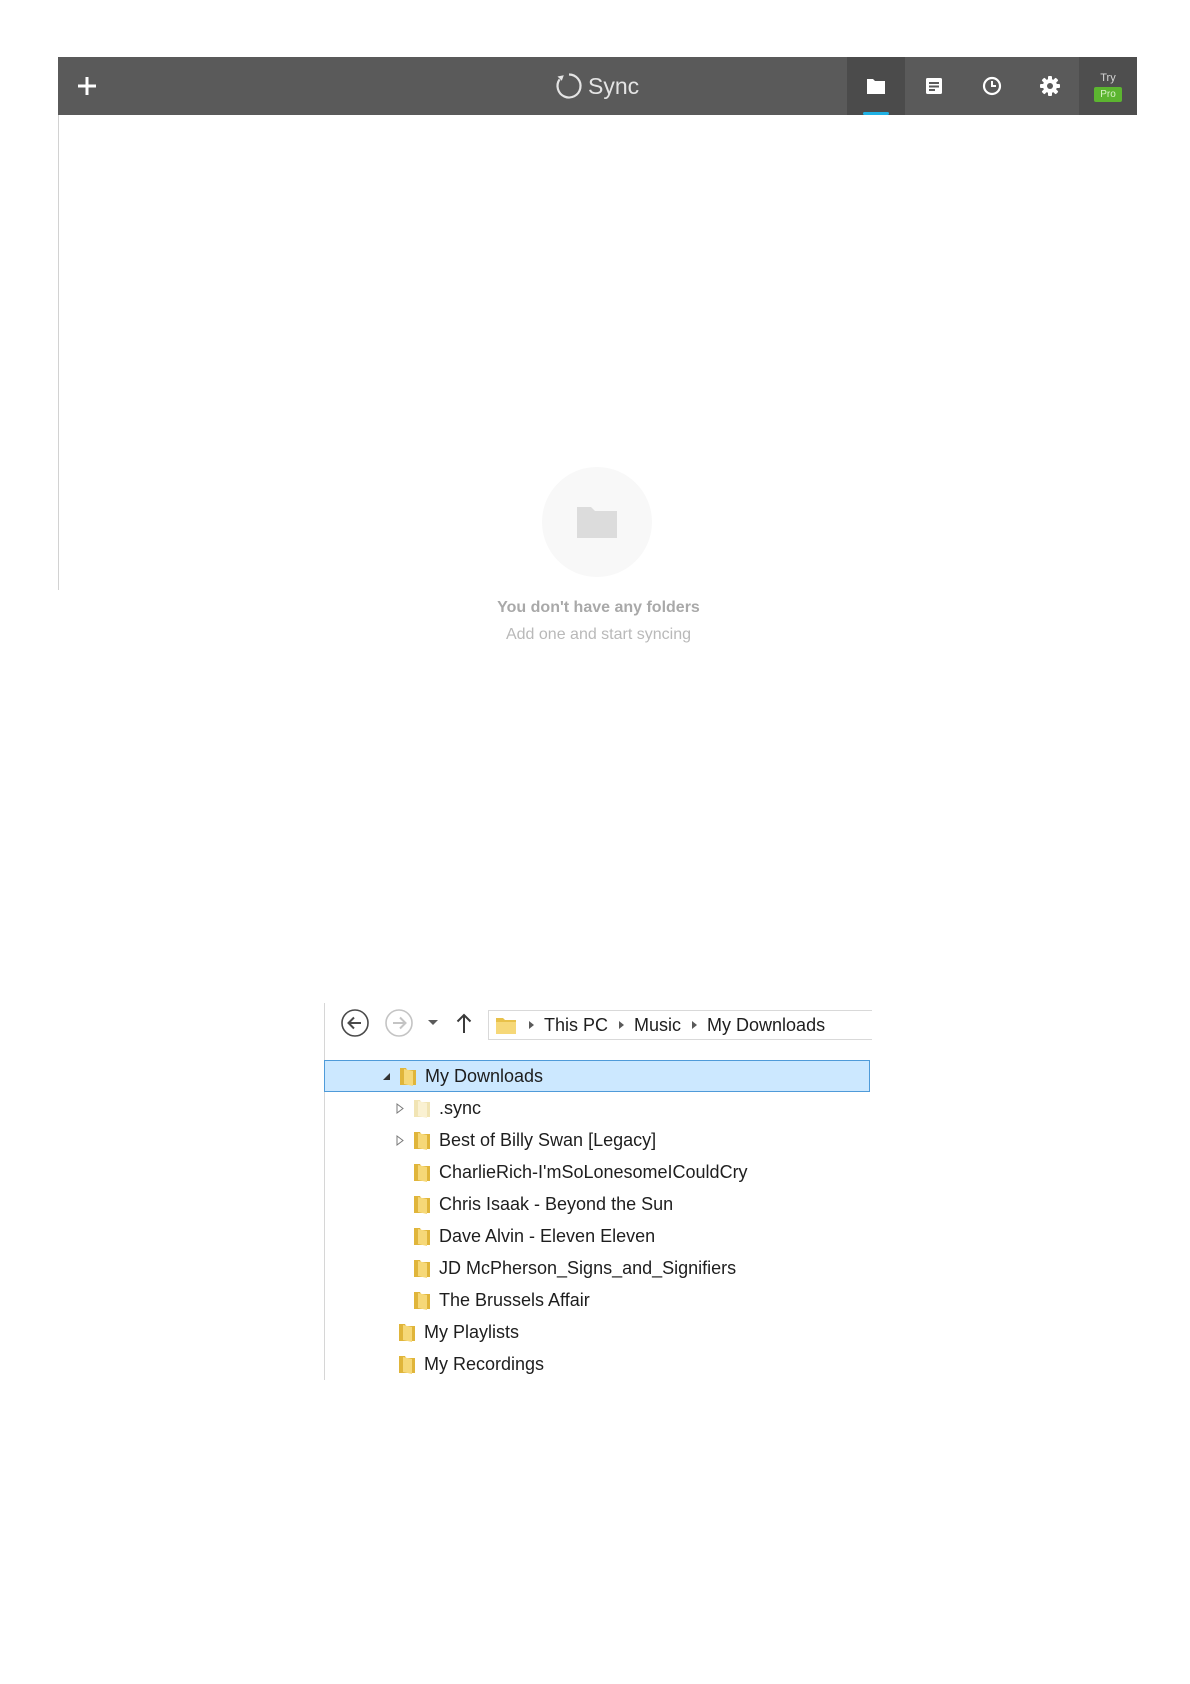 This screenshot has width=1190, height=1684. I want to click on forward-arrow-icon, so click(399, 1023).